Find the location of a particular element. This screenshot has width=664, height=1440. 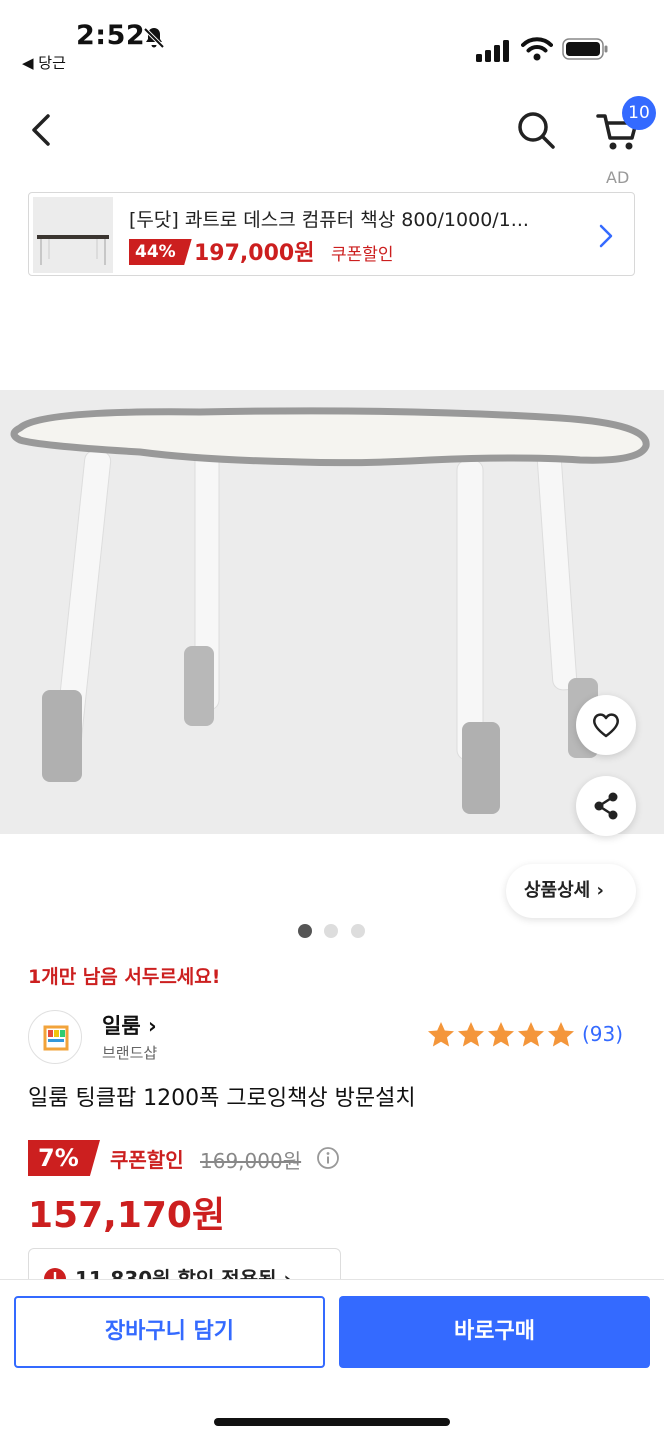

share-icon is located at coordinates (606, 806).